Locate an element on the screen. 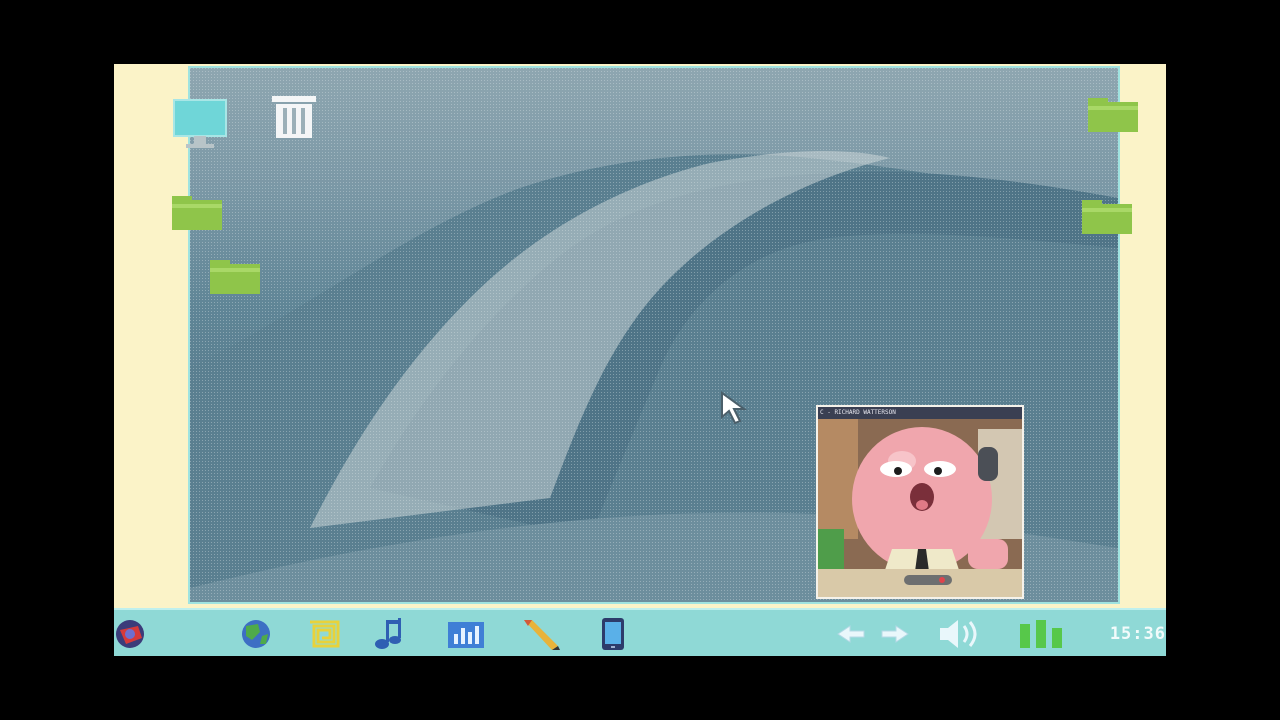 The height and width of the screenshot is (720, 1280). phone-icon is located at coordinates (613, 634).